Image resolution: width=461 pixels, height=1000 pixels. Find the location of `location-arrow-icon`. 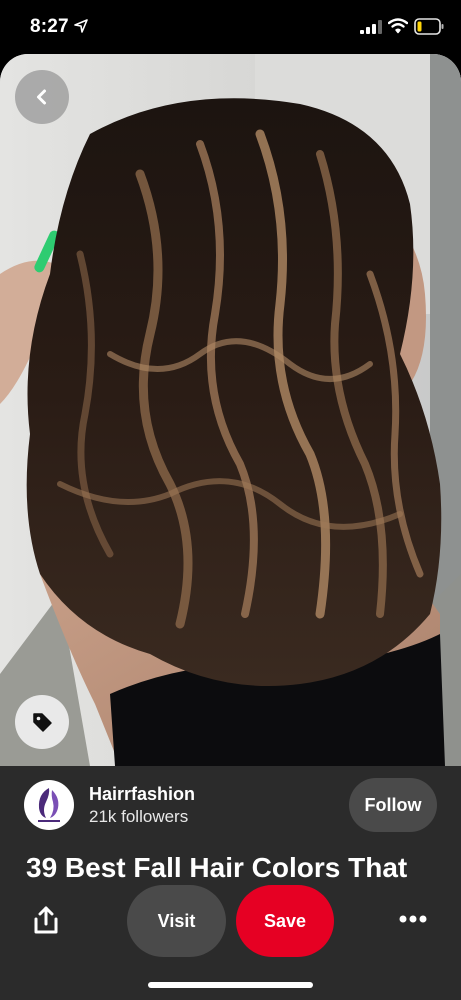

location-arrow-icon is located at coordinates (81, 26).